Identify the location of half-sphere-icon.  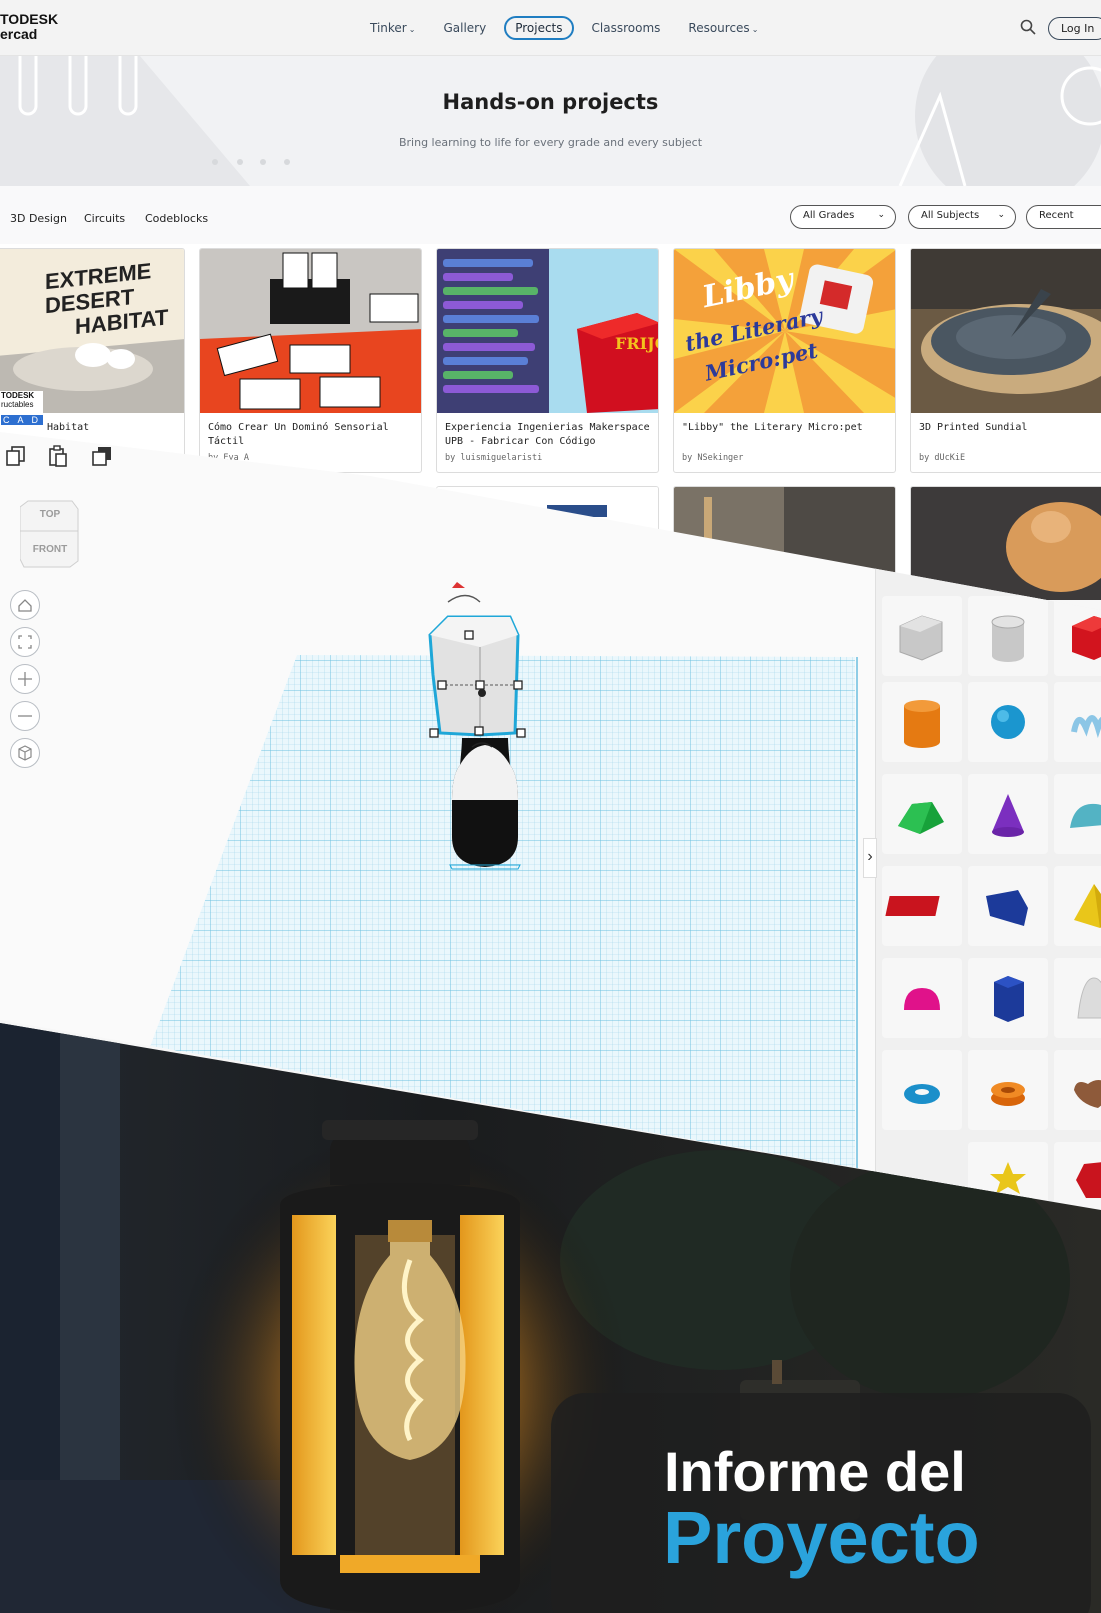
(922, 999).